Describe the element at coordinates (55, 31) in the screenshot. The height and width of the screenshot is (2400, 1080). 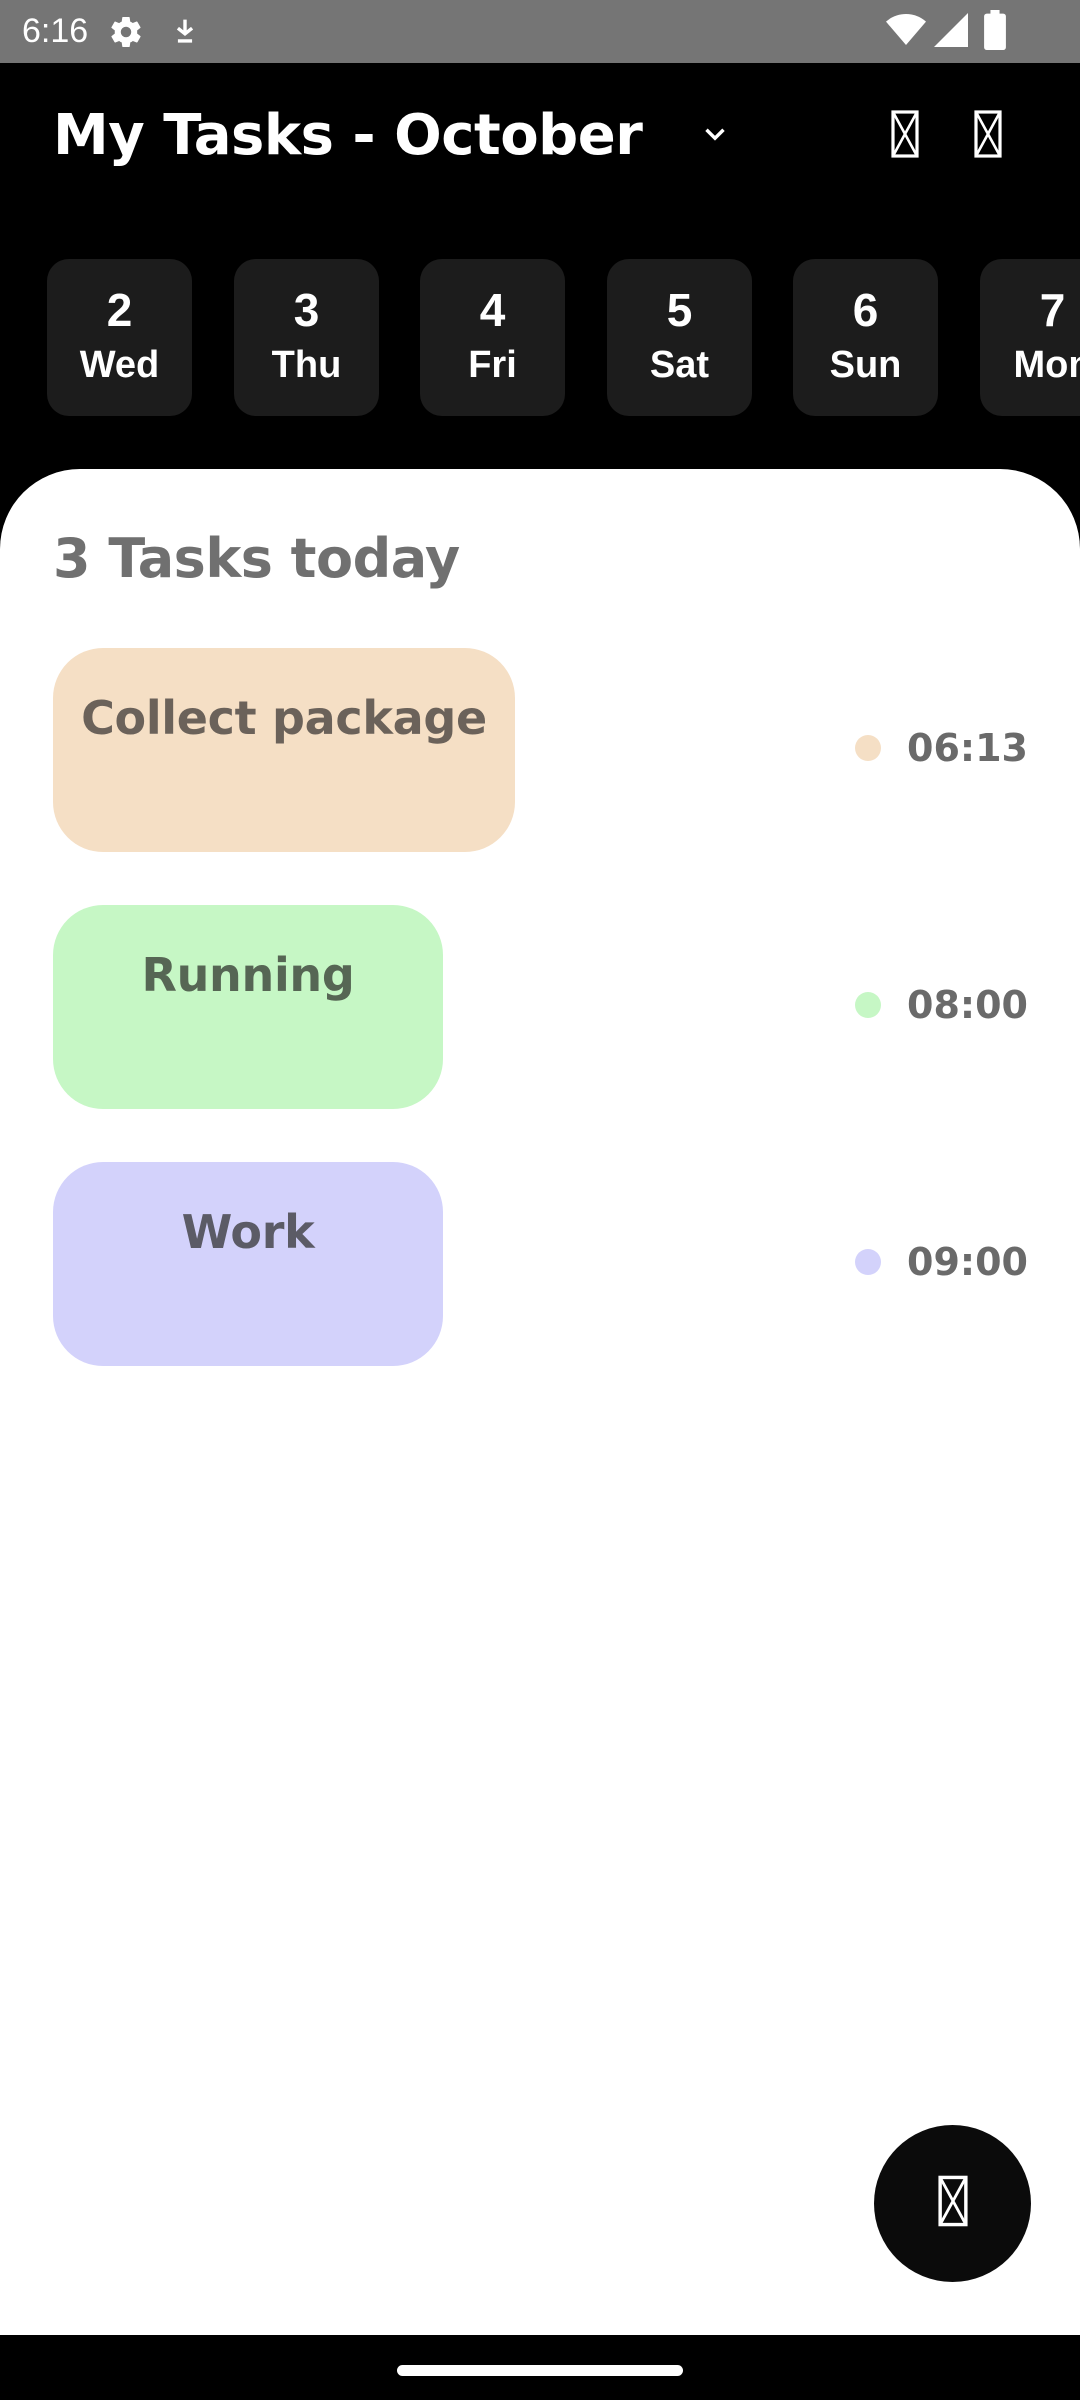
I see `status-time: 6:16` at that location.